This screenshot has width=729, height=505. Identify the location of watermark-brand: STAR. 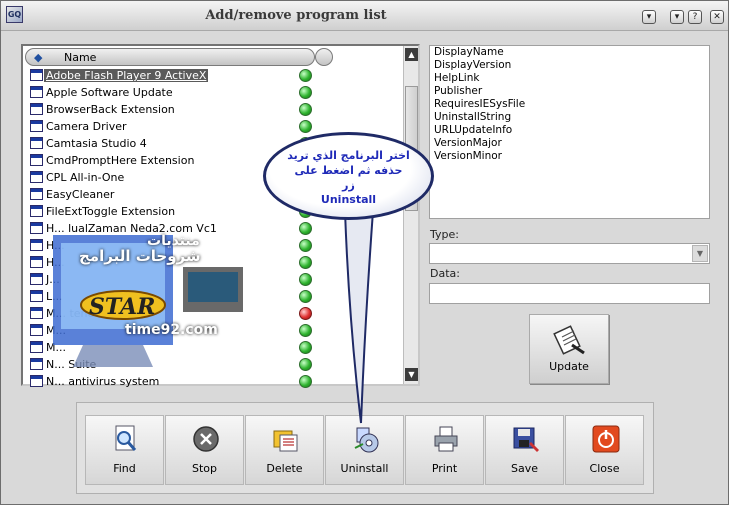
(122, 307).